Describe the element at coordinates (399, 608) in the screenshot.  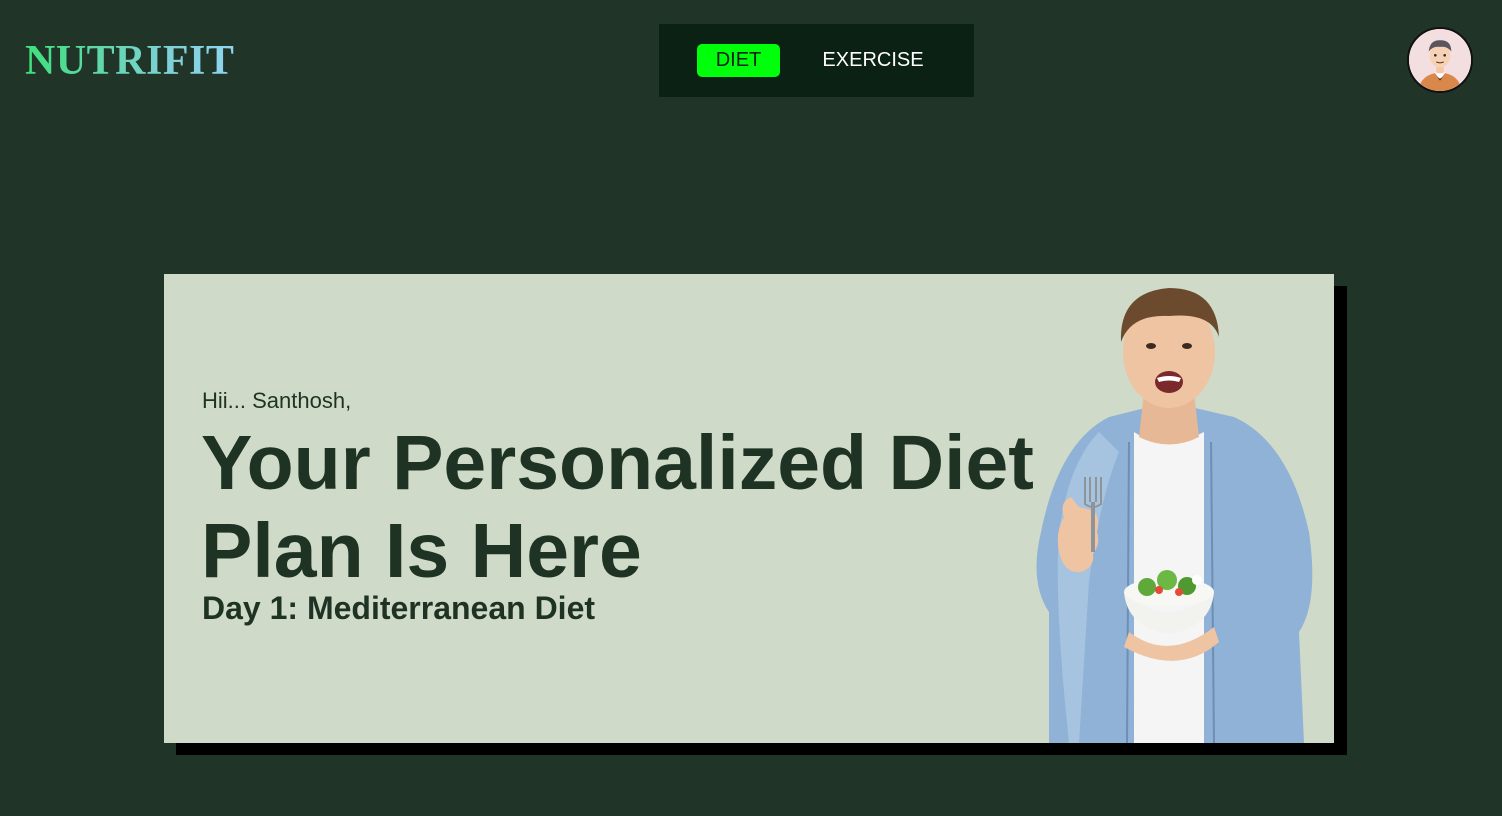
I see `plan-day-title: Day 1: Mediterranean Diet` at that location.